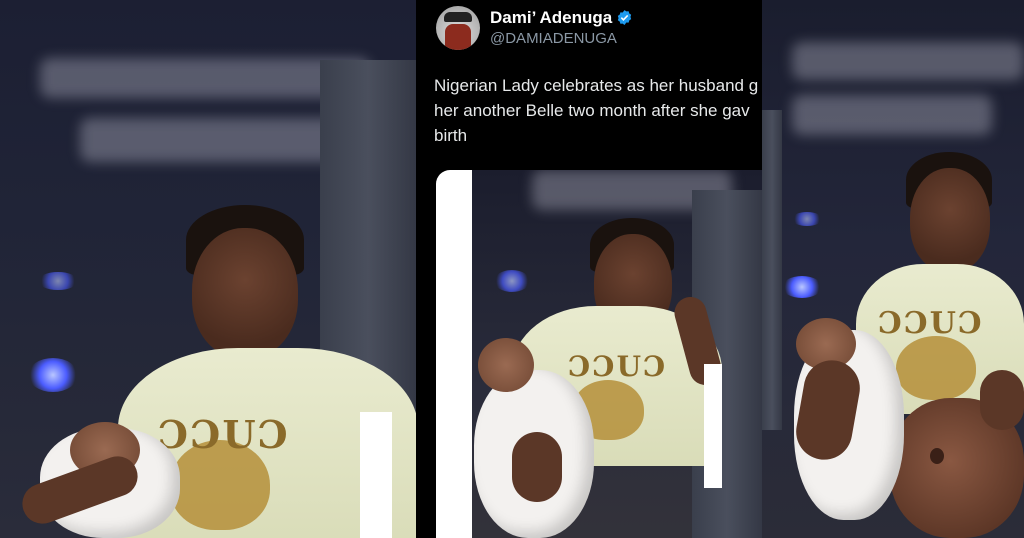 The height and width of the screenshot is (538, 1024). Describe the element at coordinates (936, 368) in the screenshot. I see `shirt-heart` at that location.